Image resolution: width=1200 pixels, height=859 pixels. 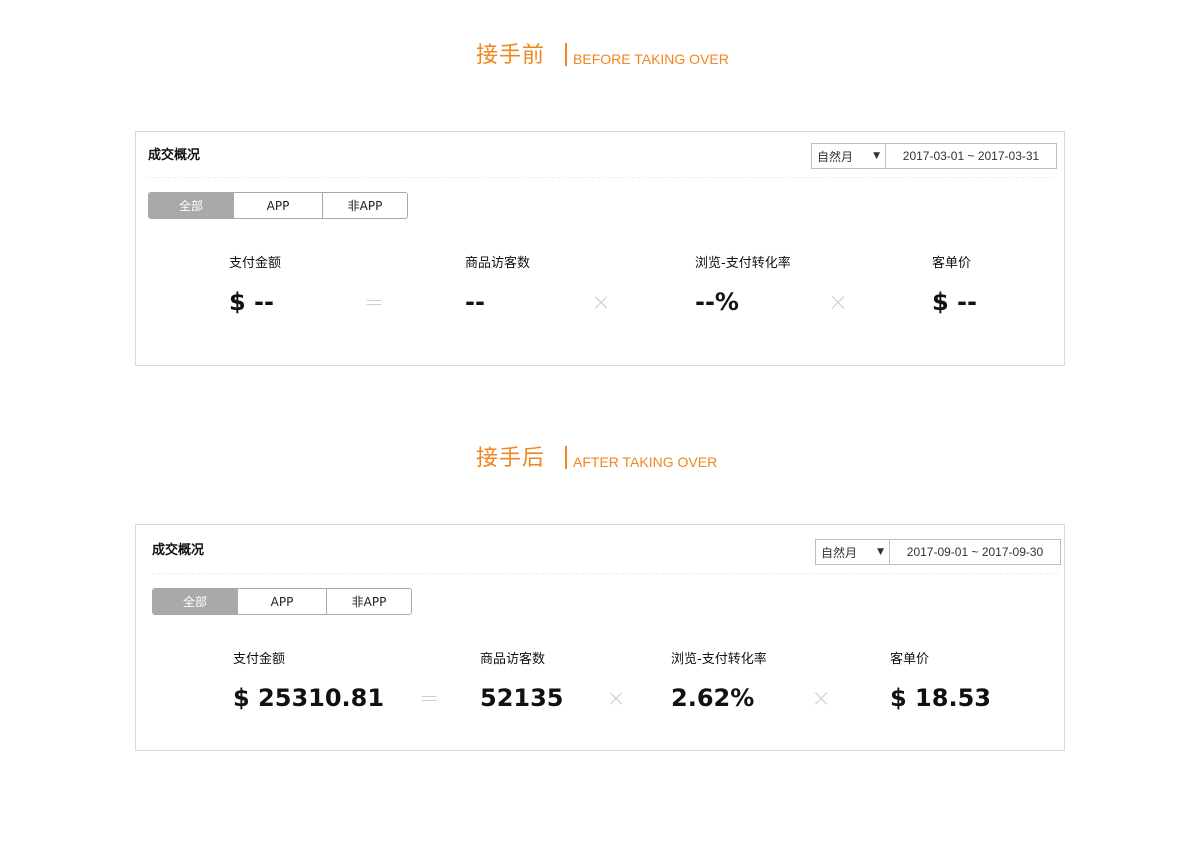 I want to click on date-range-input: 2017-03-01 ~ 2017-03-31, so click(x=971, y=156).